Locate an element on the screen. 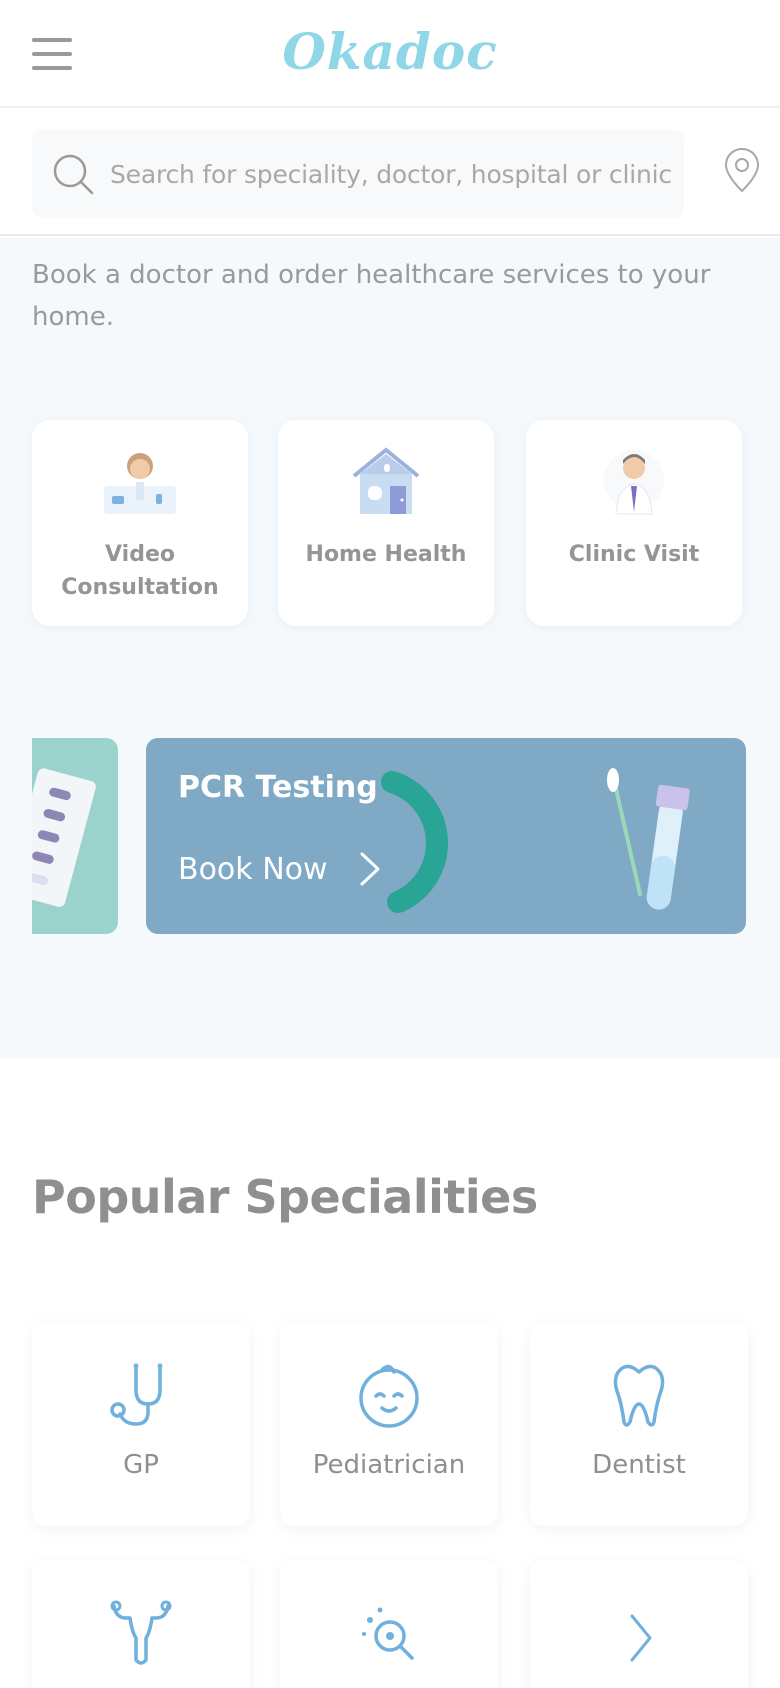 The height and width of the screenshot is (1688, 780). logo: Okadoc is located at coordinates (390, 51).